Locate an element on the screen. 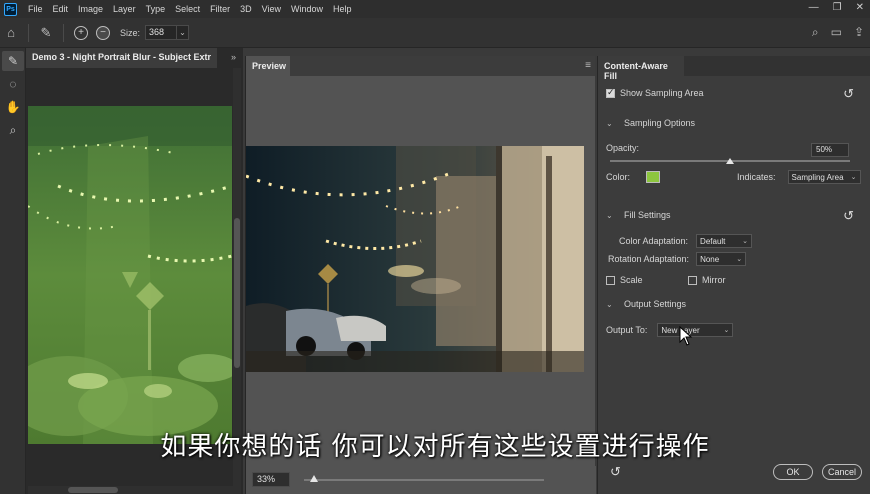  reset-all-icon: ↺ is located at coordinates (615, 472).